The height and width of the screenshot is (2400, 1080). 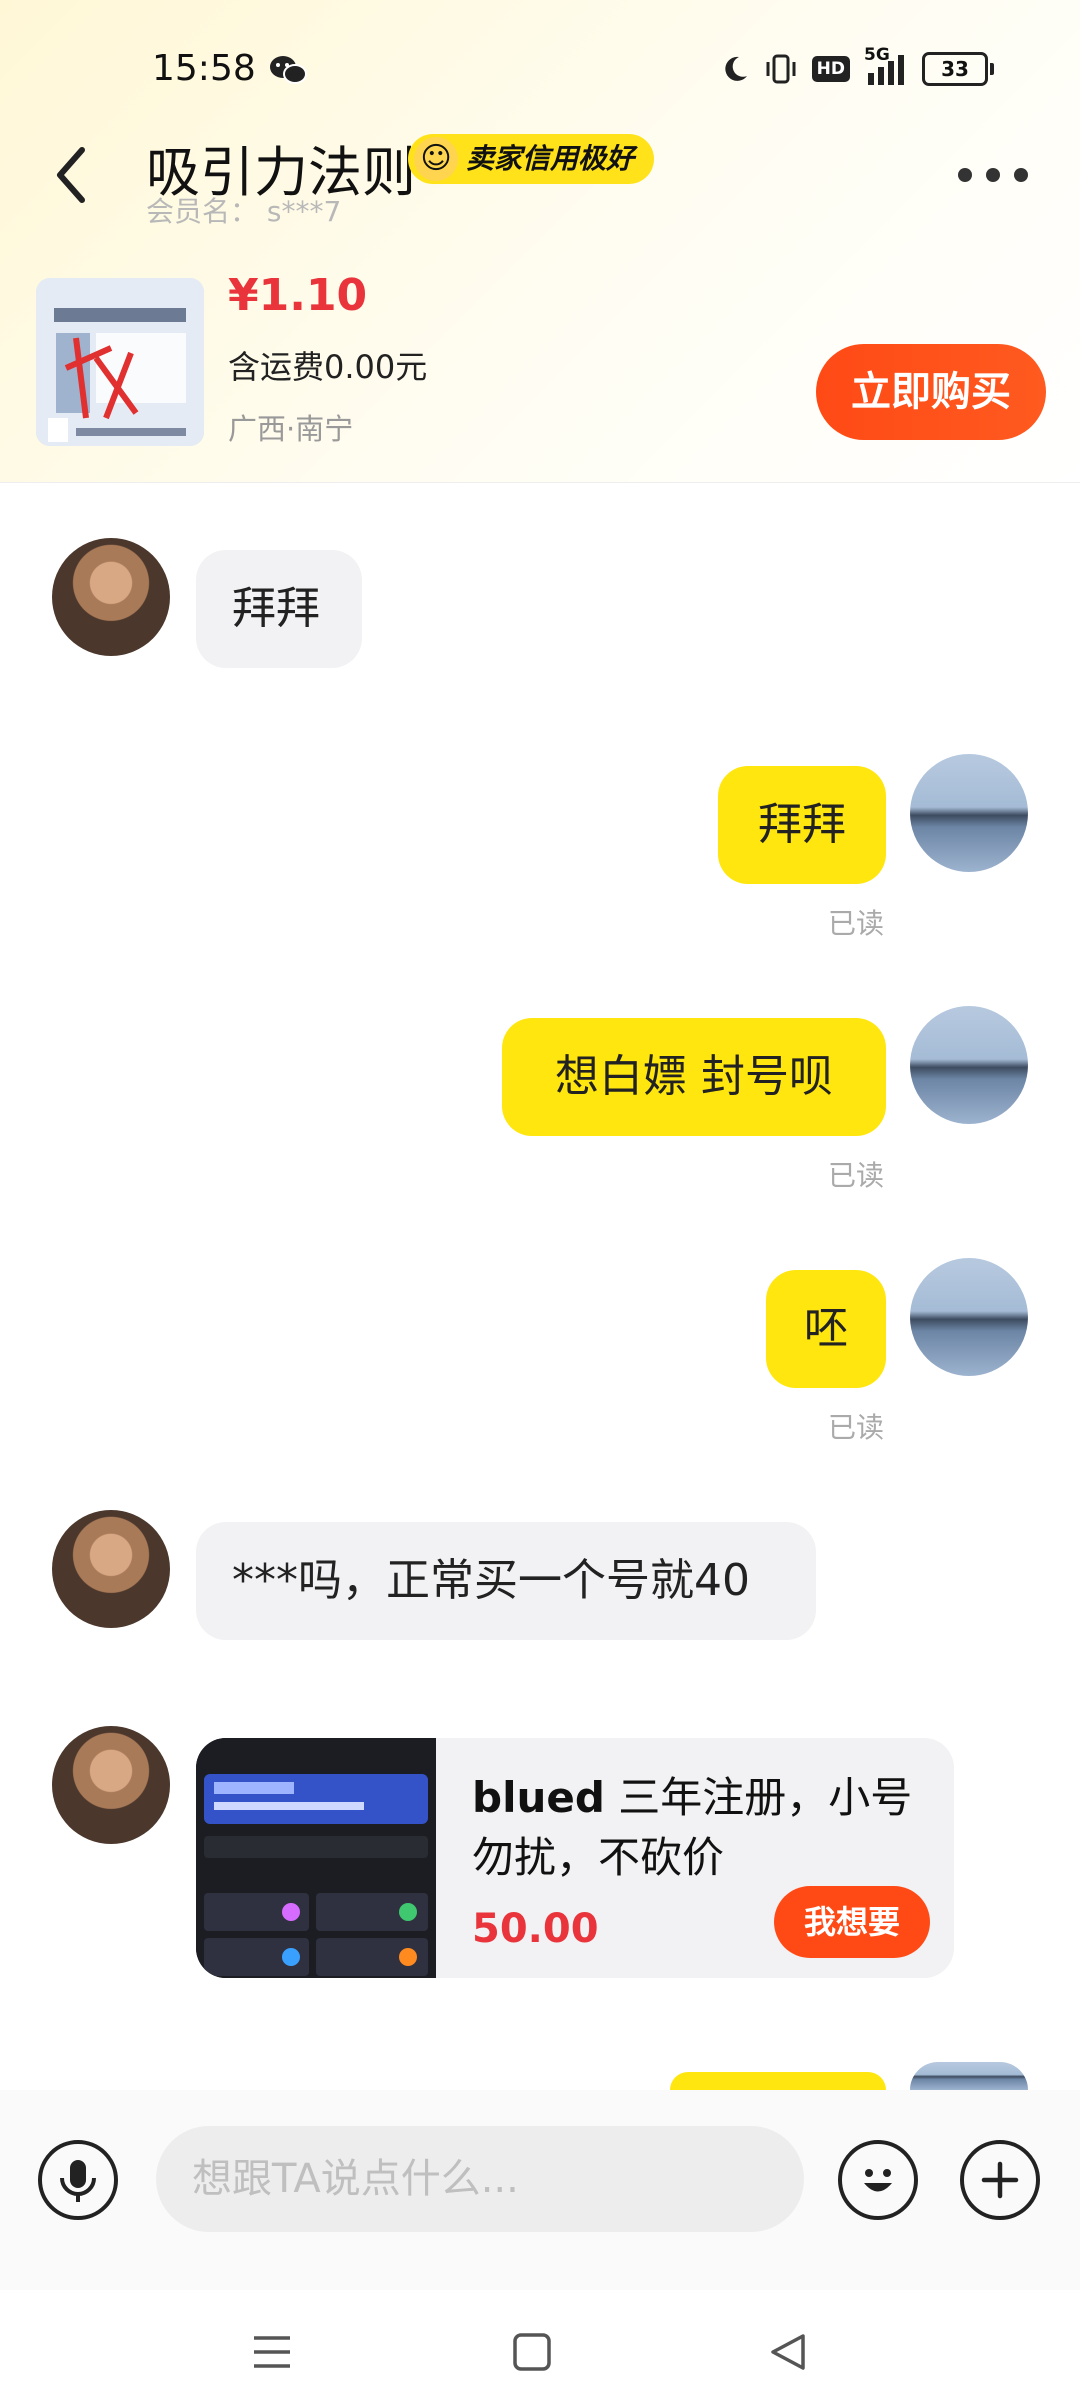 I want to click on vibrate-icon, so click(x=781, y=69).